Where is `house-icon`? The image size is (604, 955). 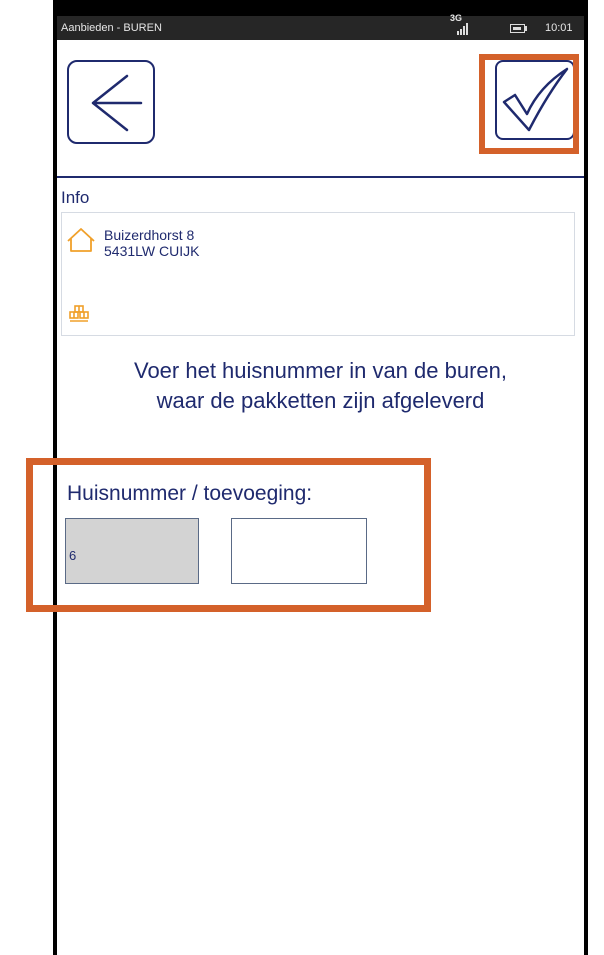 house-icon is located at coordinates (81, 240).